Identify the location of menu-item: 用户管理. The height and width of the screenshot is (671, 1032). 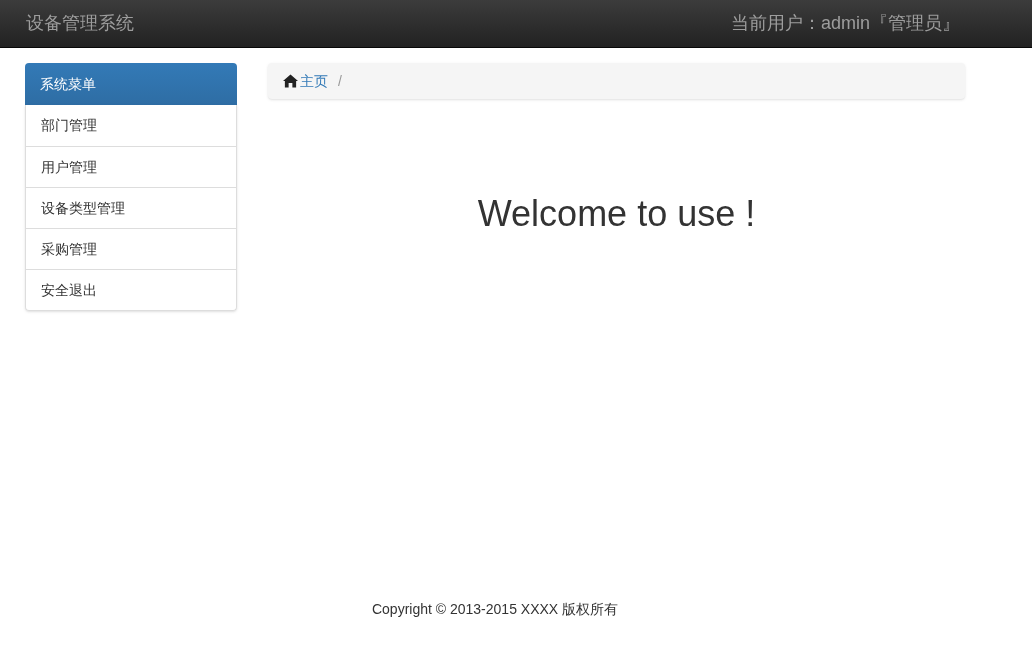
(131, 166).